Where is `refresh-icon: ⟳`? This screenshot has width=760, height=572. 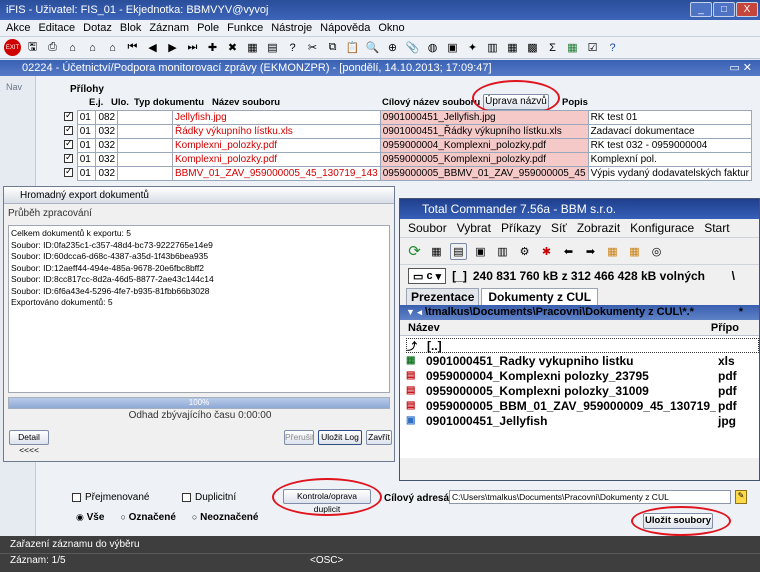 refresh-icon: ⟳ is located at coordinates (414, 251).